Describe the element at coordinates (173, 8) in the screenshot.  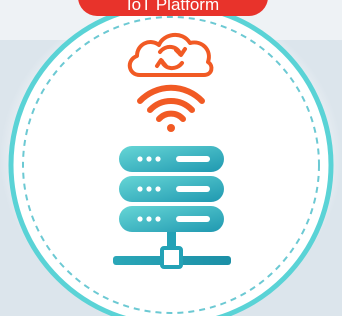
I see `header-badge: IoT Platform` at that location.